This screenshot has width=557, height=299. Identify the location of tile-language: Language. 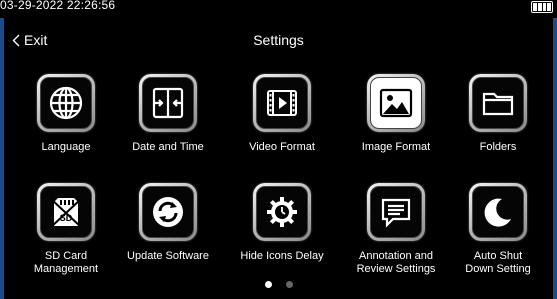
(66, 114).